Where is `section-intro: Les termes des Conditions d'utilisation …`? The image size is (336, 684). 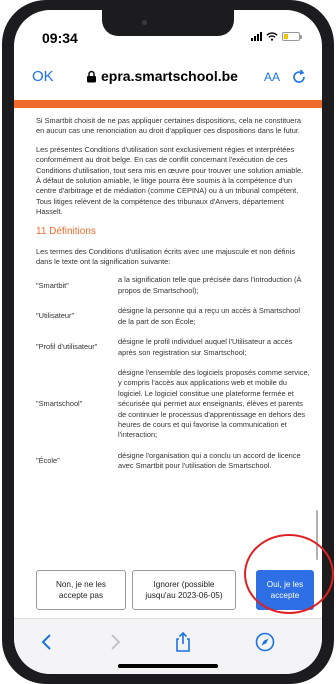 section-intro: Les termes des Conditions d'utilisation … is located at coordinates (165, 256).